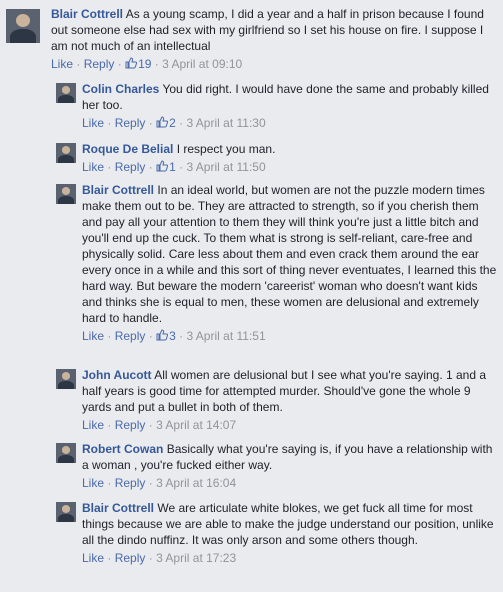  What do you see at coordinates (196, 558) in the screenshot?
I see `timestamp: 3 April at 17:23` at bounding box center [196, 558].